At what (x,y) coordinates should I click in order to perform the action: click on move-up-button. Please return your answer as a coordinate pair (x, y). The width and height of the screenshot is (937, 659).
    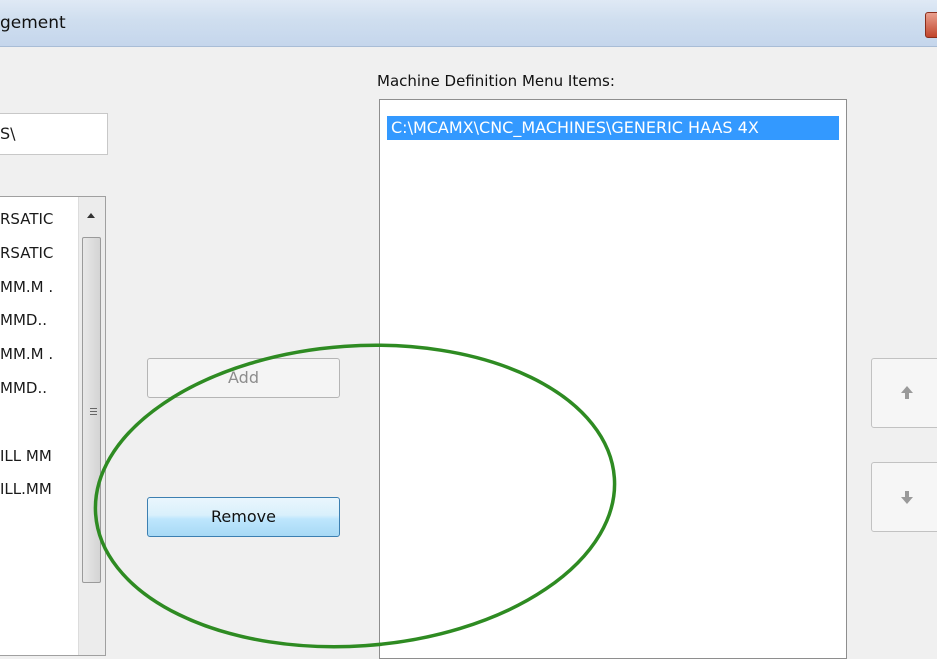
    Looking at the image, I should click on (904, 393).